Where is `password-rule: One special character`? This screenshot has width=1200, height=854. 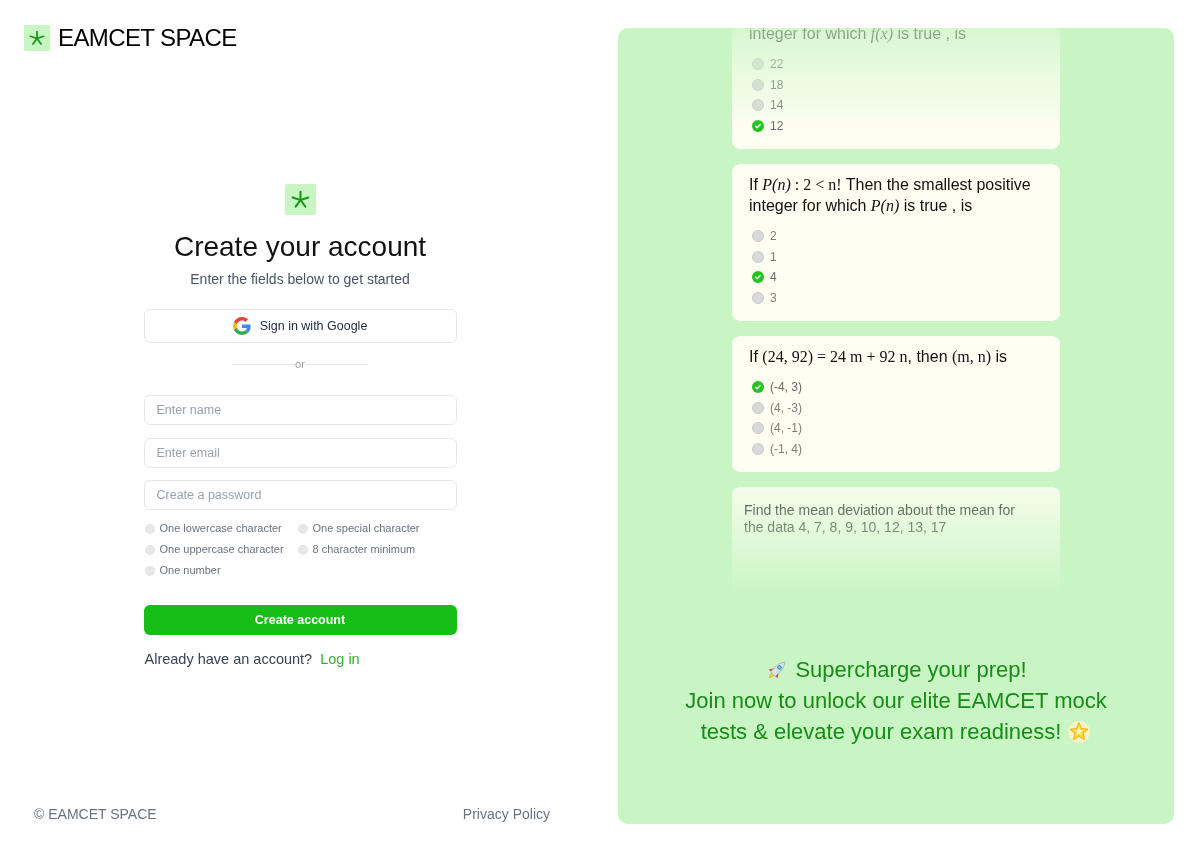 password-rule: One special character is located at coordinates (366, 529).